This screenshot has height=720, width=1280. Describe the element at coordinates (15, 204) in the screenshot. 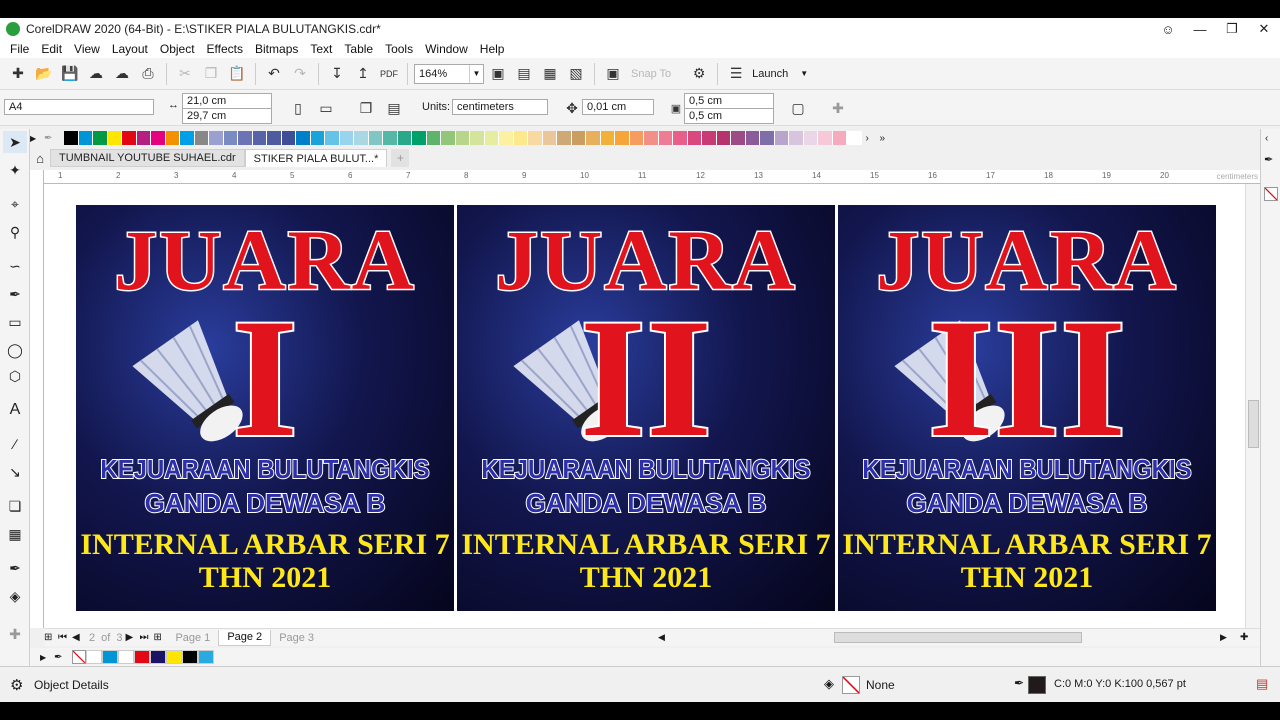

I see `crop-tool-icon: ⌖` at that location.